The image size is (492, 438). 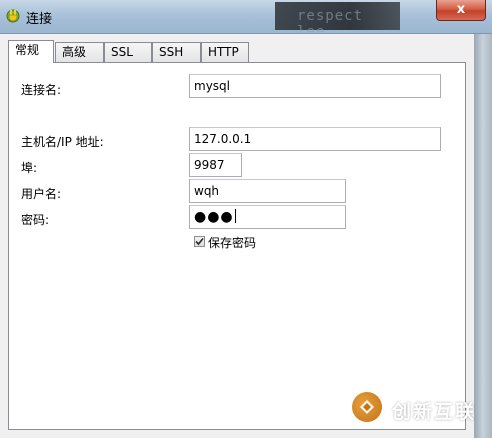 What do you see at coordinates (13, 16) in the screenshot?
I see `connection-plug-icon` at bounding box center [13, 16].